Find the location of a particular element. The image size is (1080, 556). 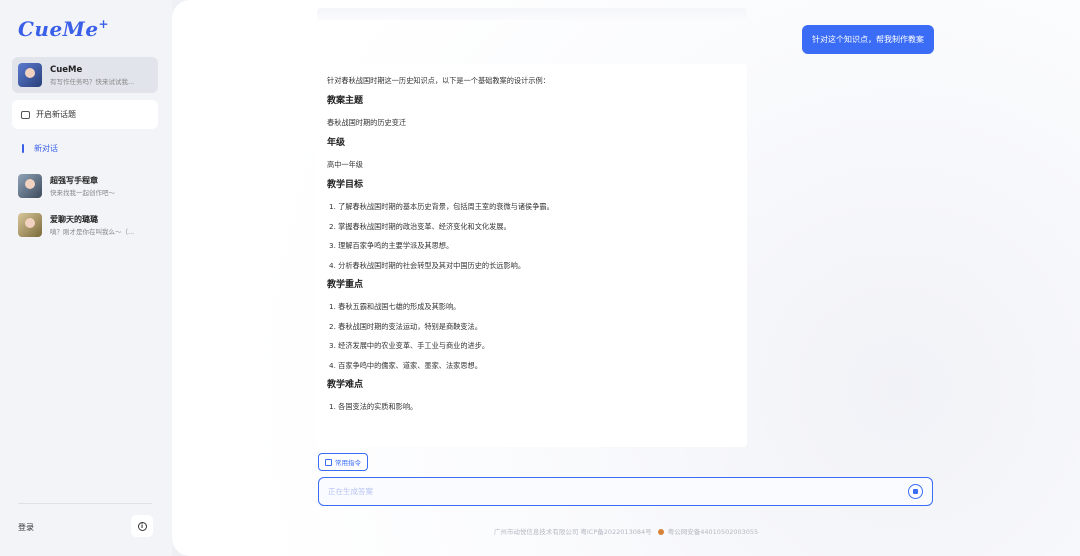

app-logo: CueMe+ is located at coordinates (63, 29).